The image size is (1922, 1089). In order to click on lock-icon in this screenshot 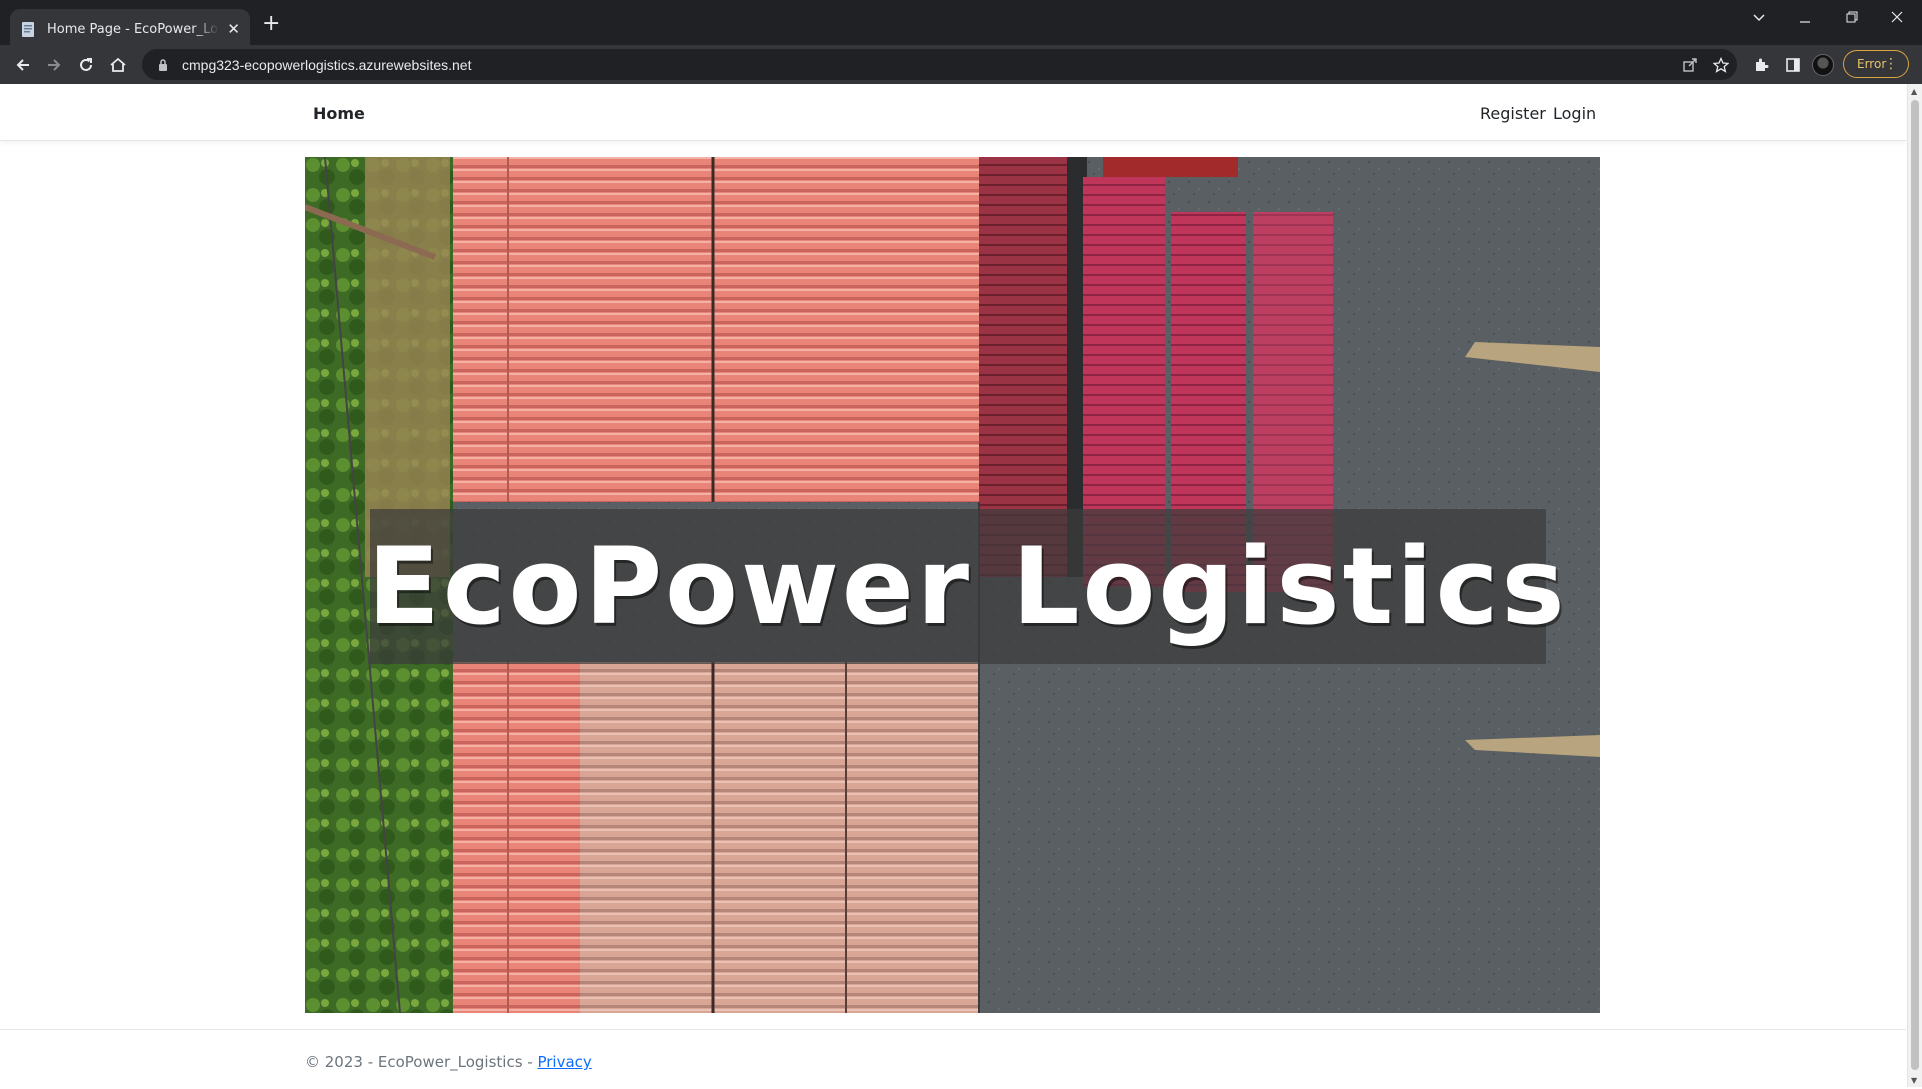, I will do `click(163, 65)`.